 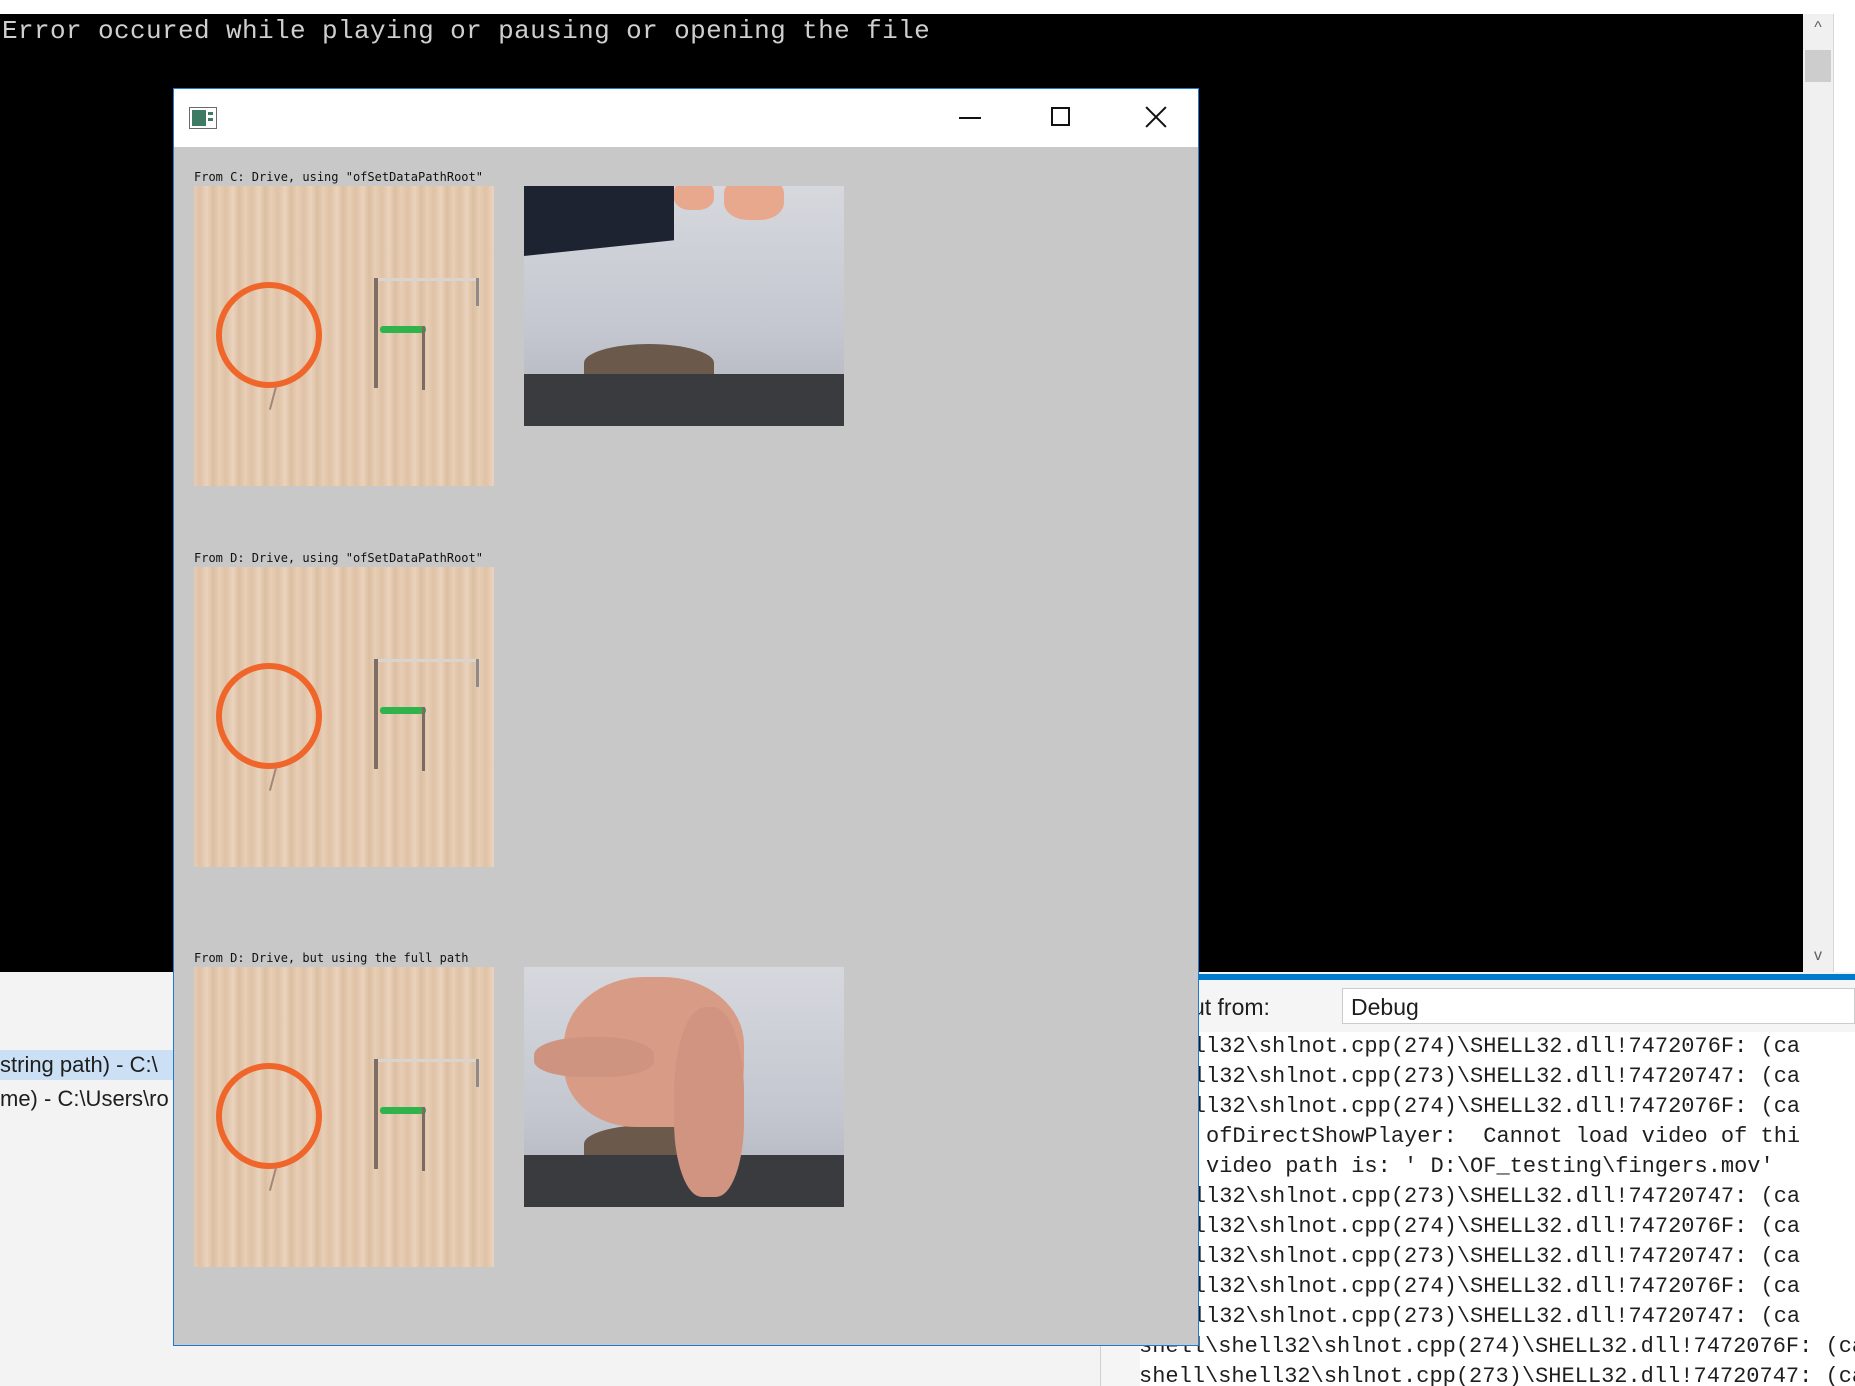 I want to click on minimize-icon, so click(x=970, y=118).